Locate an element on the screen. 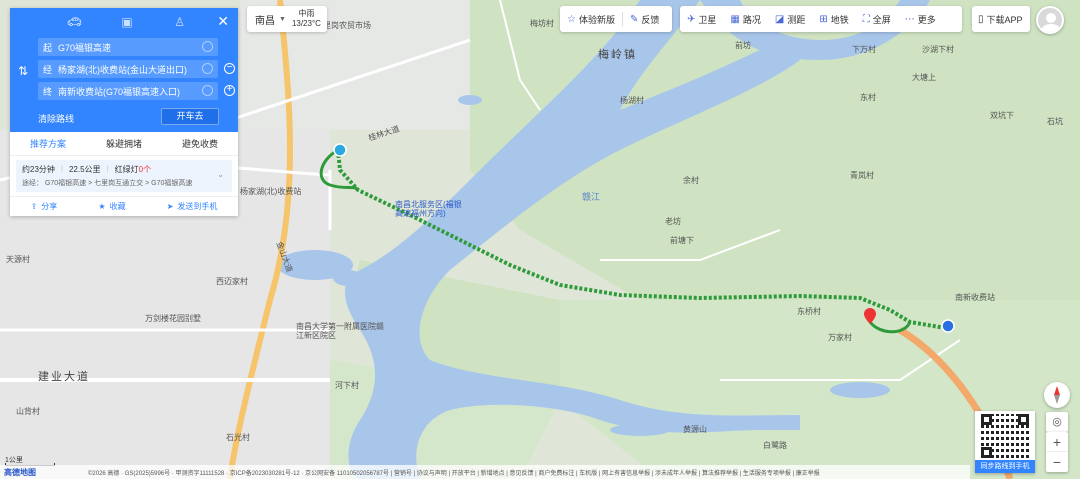  map-label: 前塘下 is located at coordinates (682, 240).